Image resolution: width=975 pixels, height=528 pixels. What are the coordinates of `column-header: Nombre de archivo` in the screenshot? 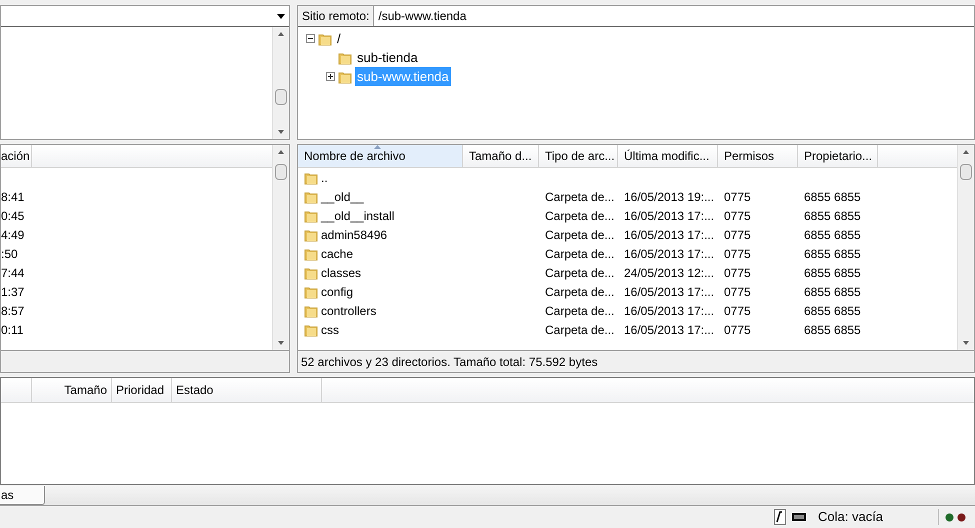 It's located at (380, 156).